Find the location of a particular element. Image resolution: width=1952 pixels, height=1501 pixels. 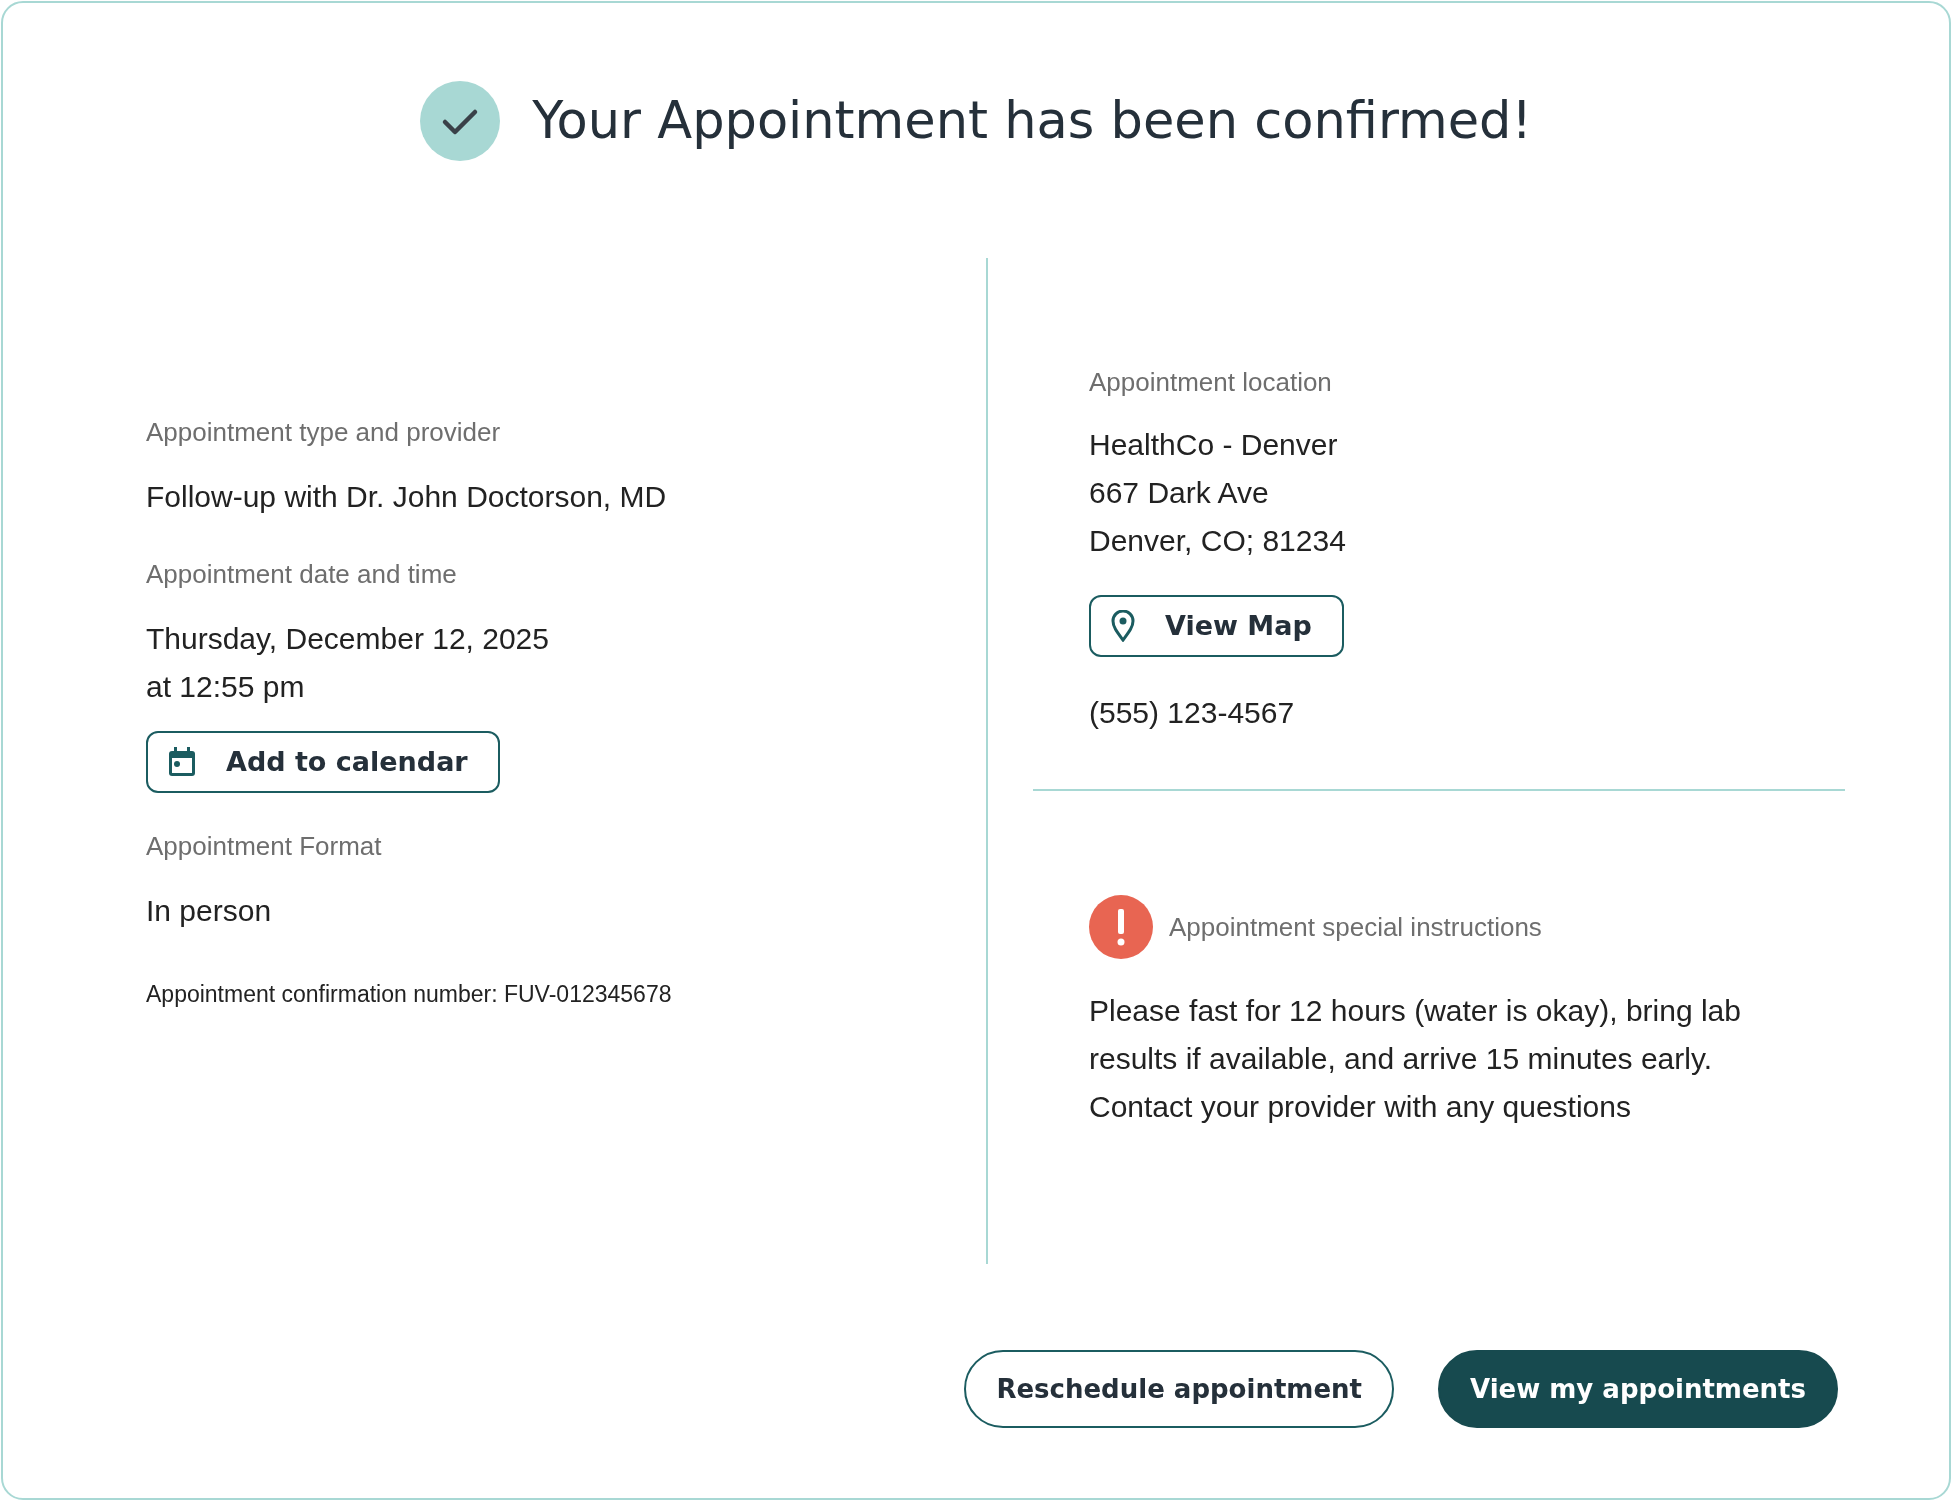

field-value: Thursday, December 12, 2025 is located at coordinates (348, 639).